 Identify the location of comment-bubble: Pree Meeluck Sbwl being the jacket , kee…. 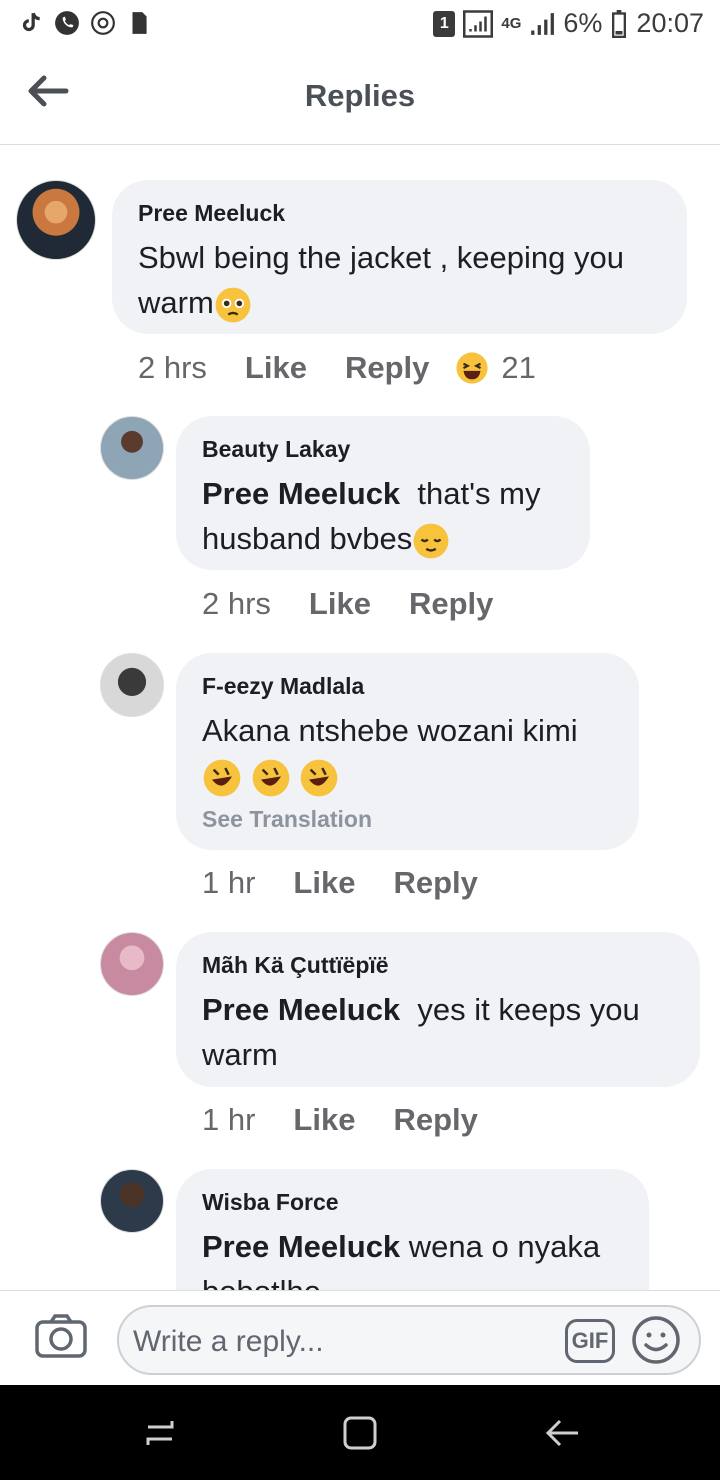
(399, 257).